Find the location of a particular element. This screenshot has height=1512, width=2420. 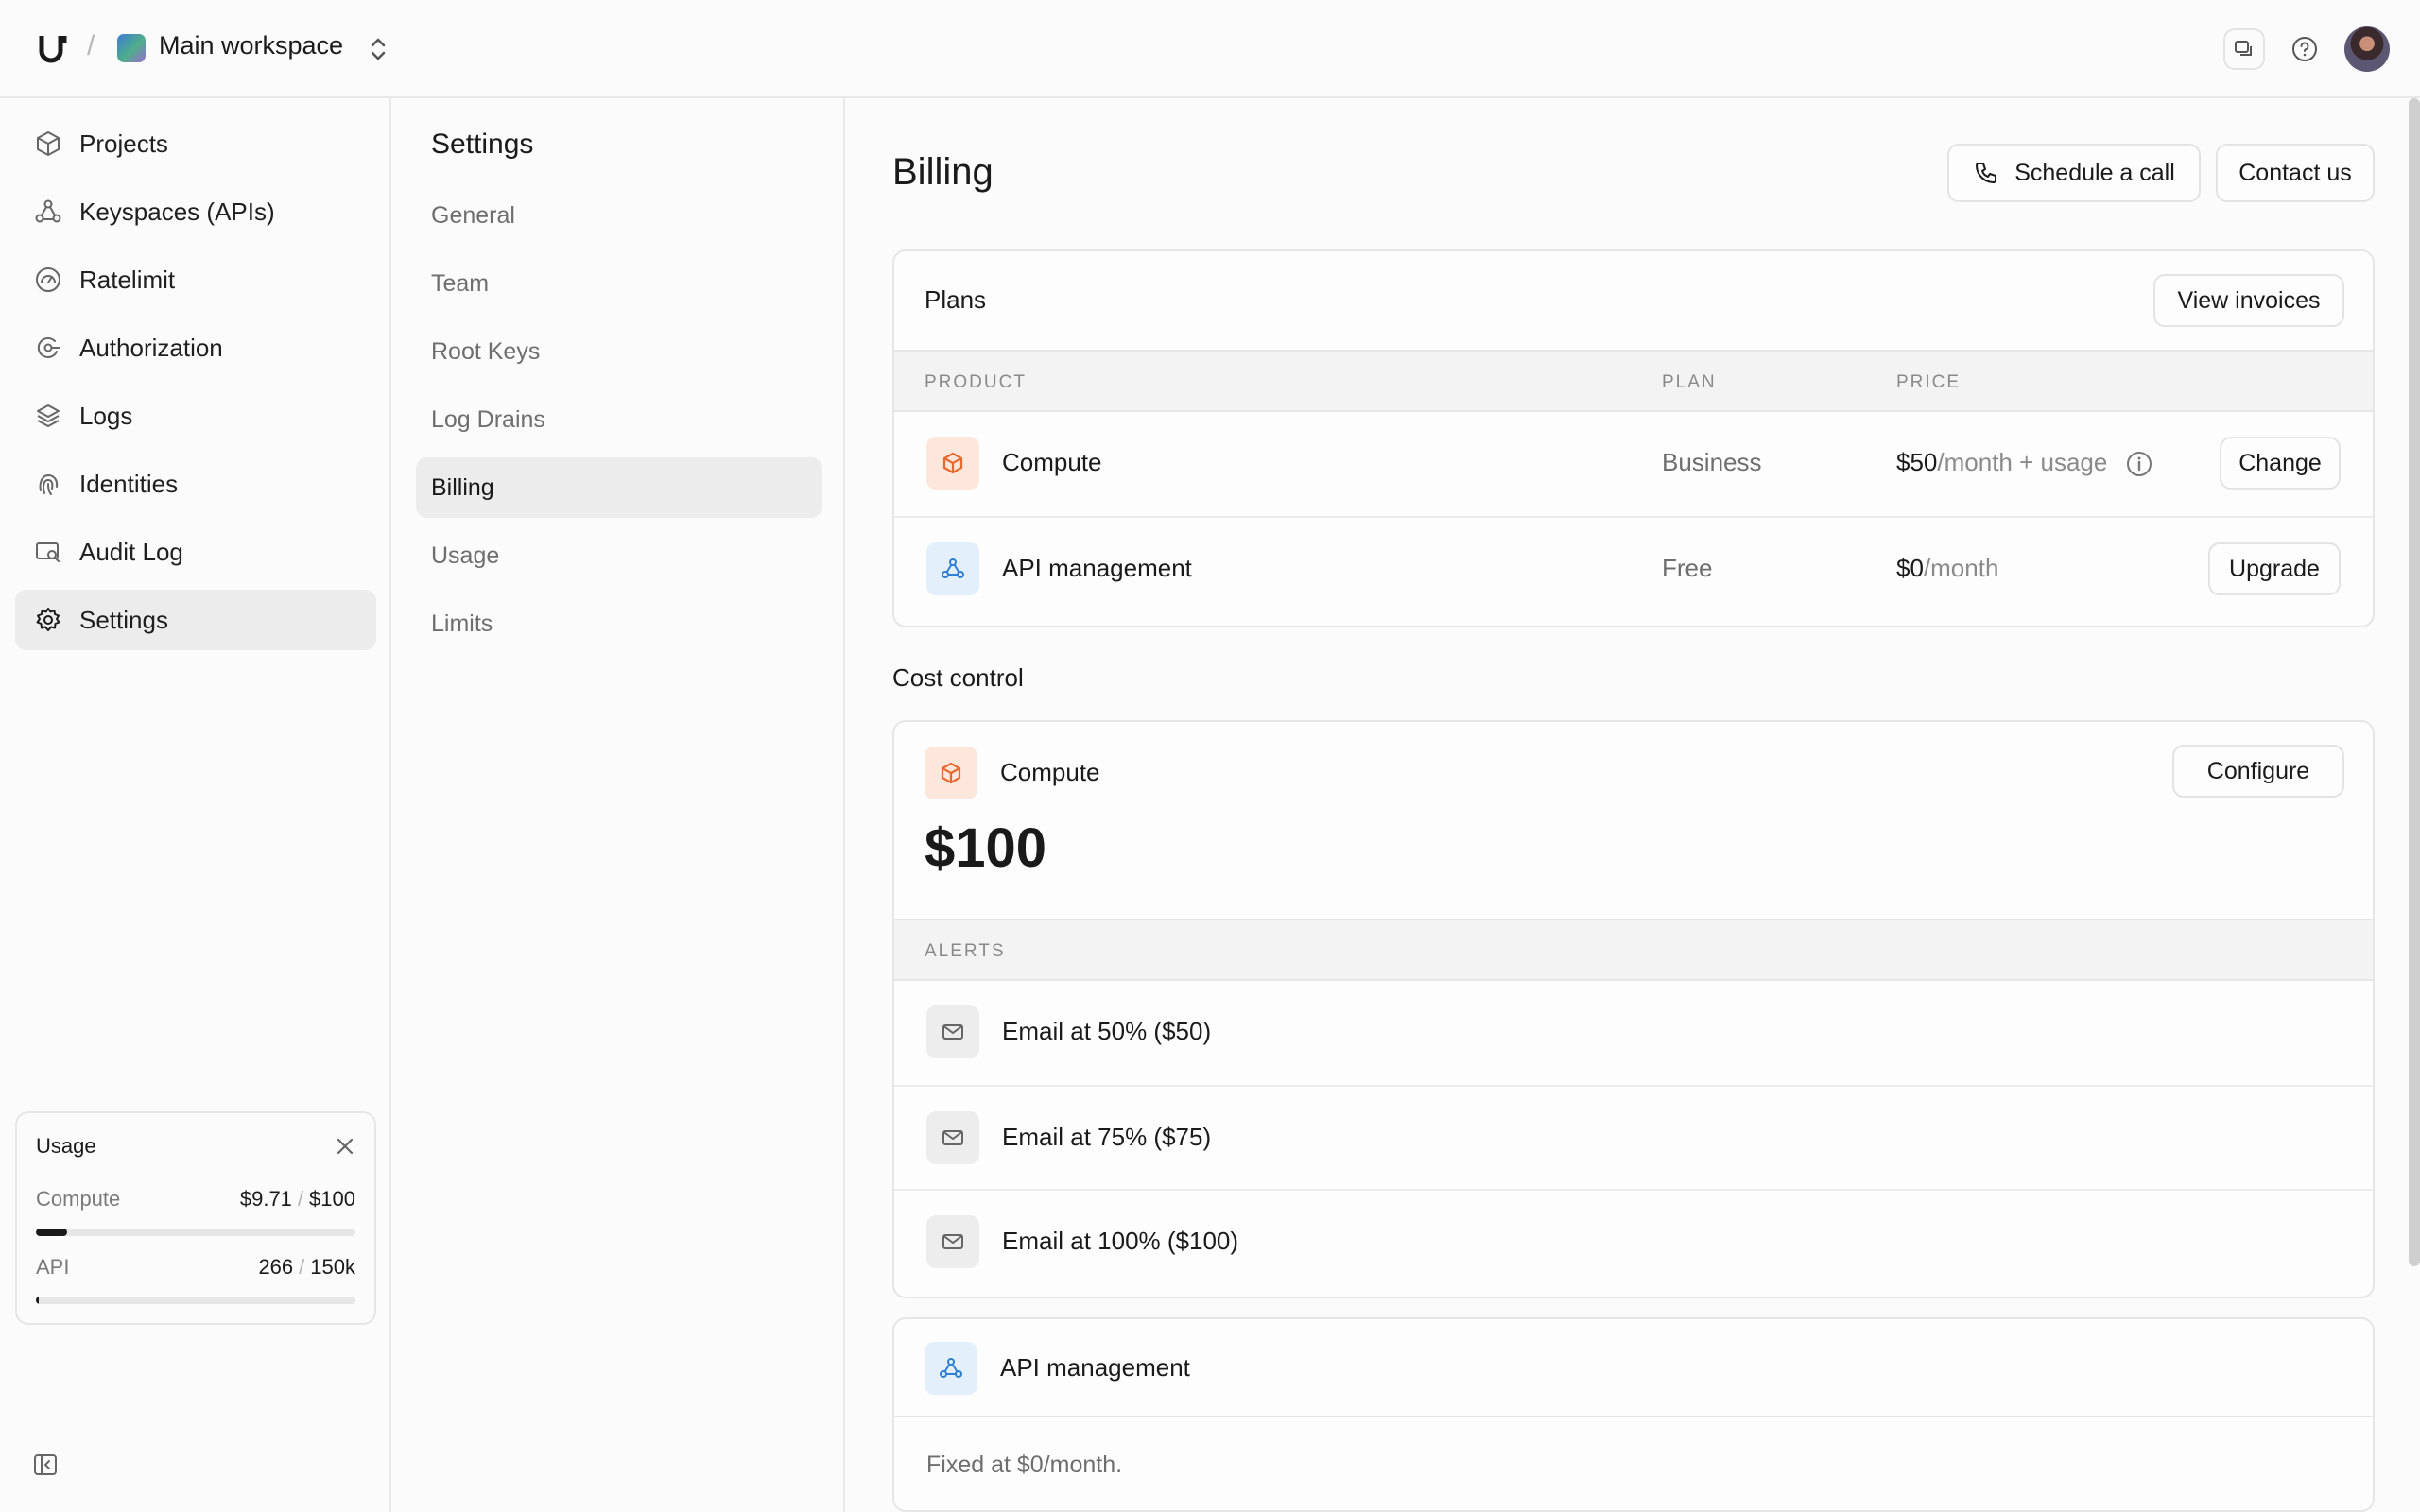

unkey-logo-icon is located at coordinates (53, 48).